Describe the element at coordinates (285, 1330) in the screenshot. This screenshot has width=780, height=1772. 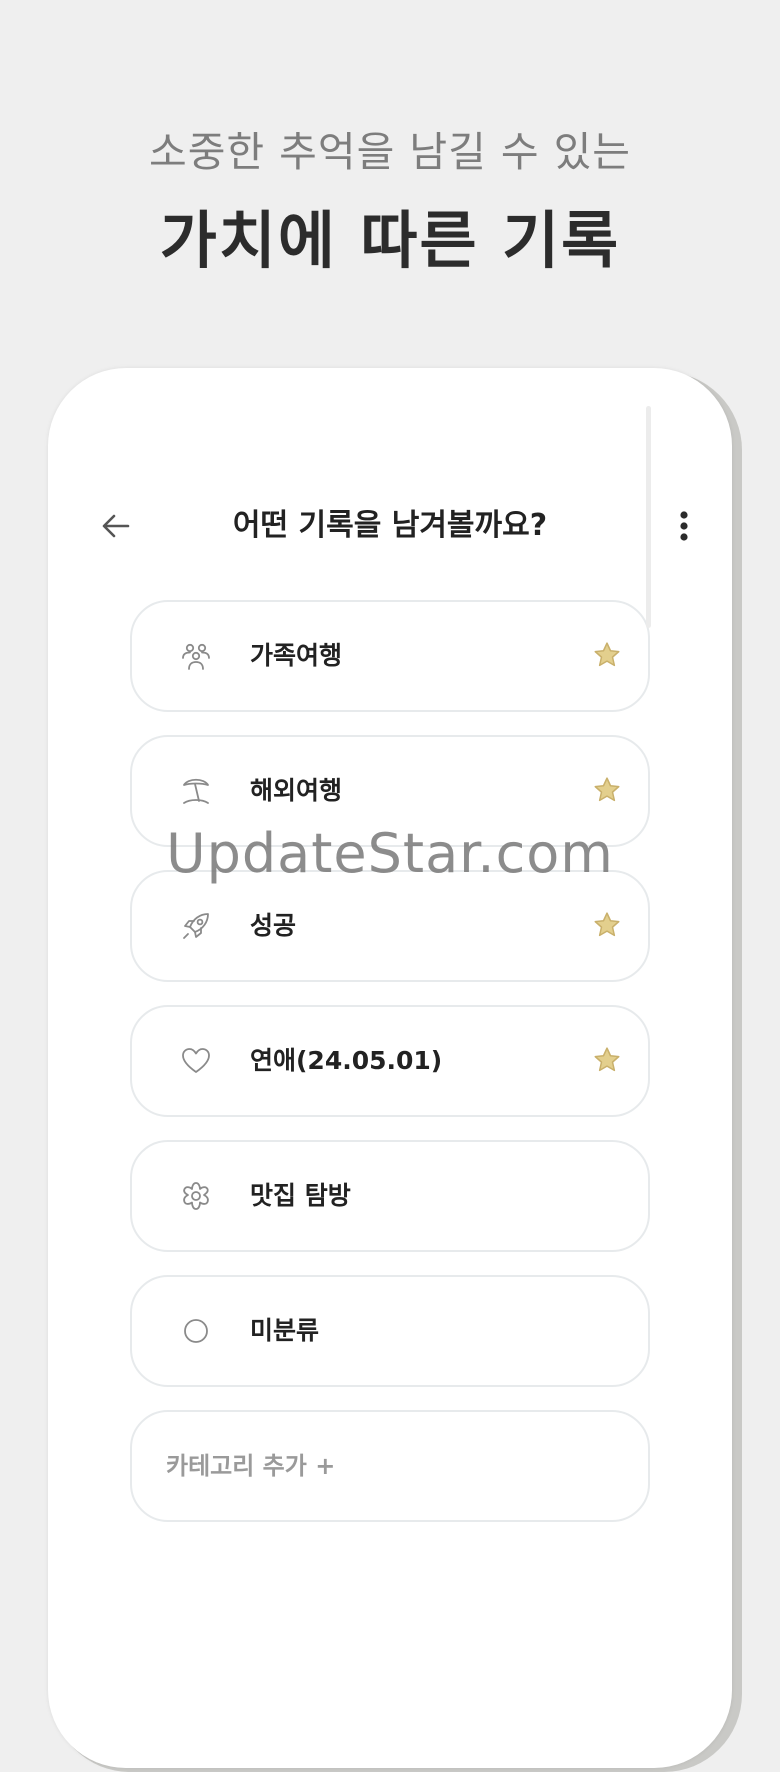
I see `category-label: 미분류` at that location.